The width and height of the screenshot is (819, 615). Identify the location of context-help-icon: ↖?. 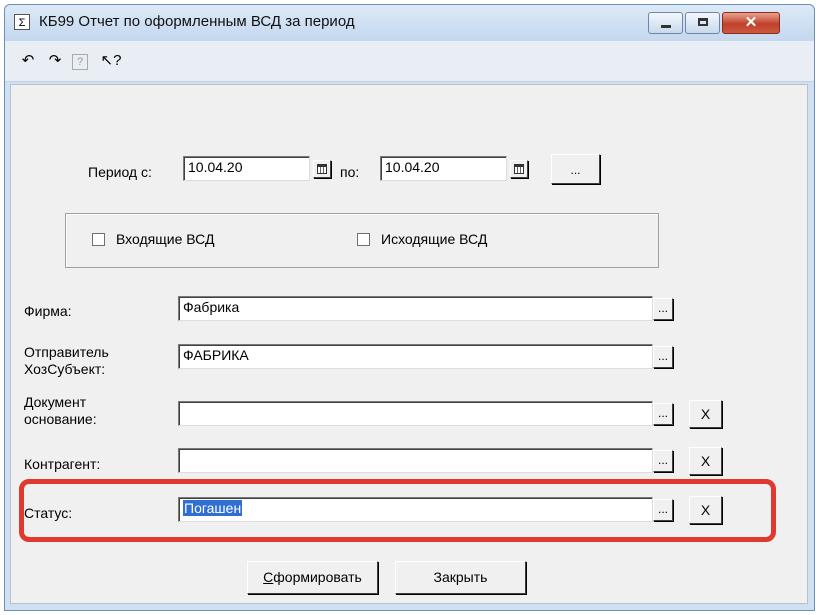
(111, 61).